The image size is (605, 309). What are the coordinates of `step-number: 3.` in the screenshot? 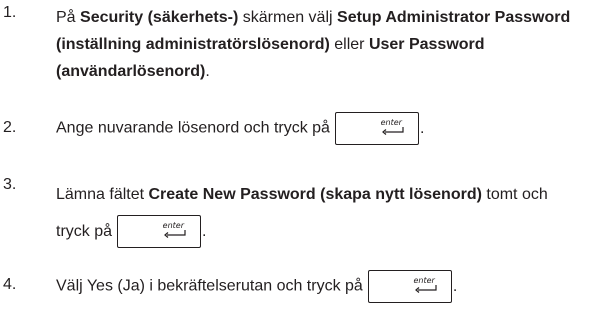 It's located at (10, 184).